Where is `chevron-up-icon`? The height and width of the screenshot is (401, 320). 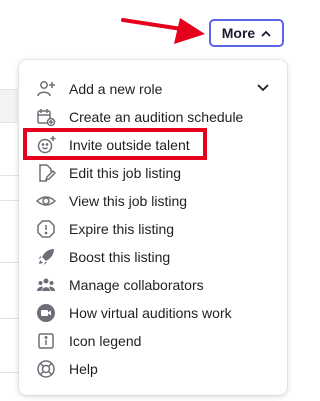 chevron-up-icon is located at coordinates (266, 33).